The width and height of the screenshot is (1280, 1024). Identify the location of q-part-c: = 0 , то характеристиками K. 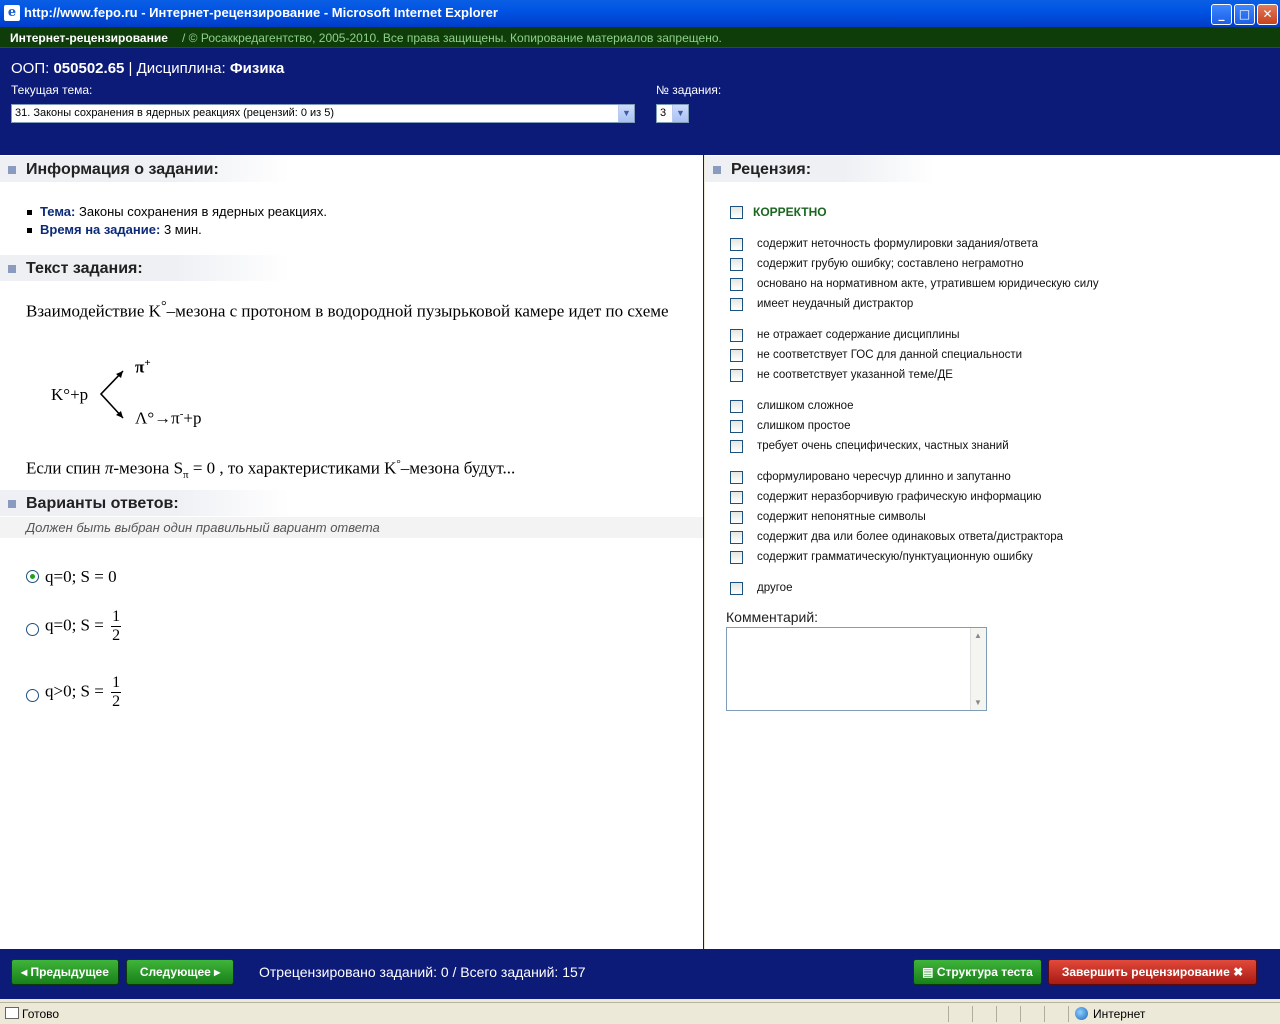
(292, 468).